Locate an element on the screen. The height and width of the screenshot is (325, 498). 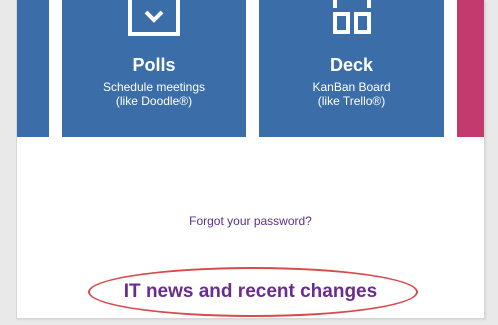
tile-title: Deck is located at coordinates (351, 65).